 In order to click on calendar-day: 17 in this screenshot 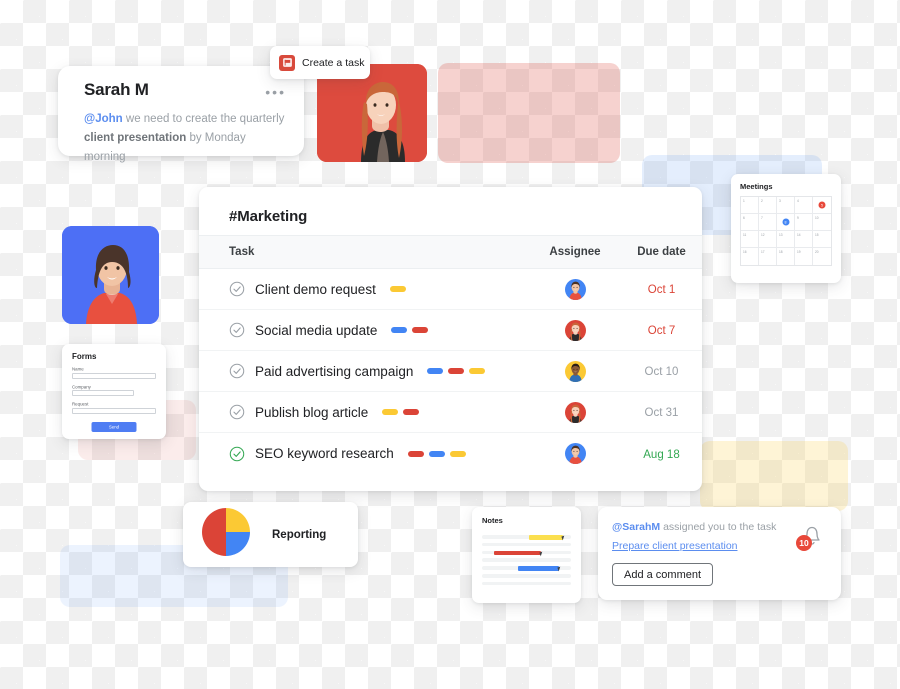, I will do `click(768, 256)`.